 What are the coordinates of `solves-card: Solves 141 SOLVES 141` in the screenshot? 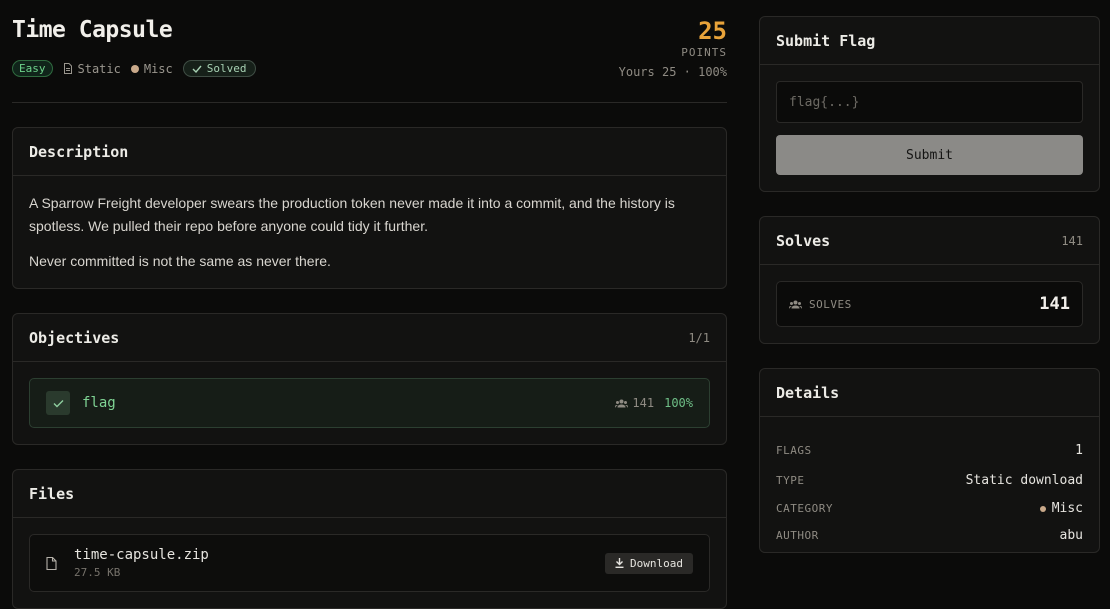 It's located at (929, 280).